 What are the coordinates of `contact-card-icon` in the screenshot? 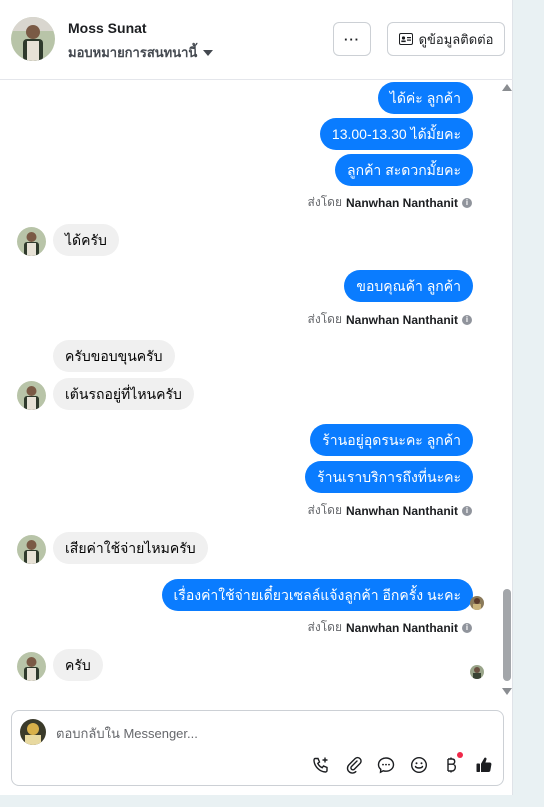 It's located at (405, 39).